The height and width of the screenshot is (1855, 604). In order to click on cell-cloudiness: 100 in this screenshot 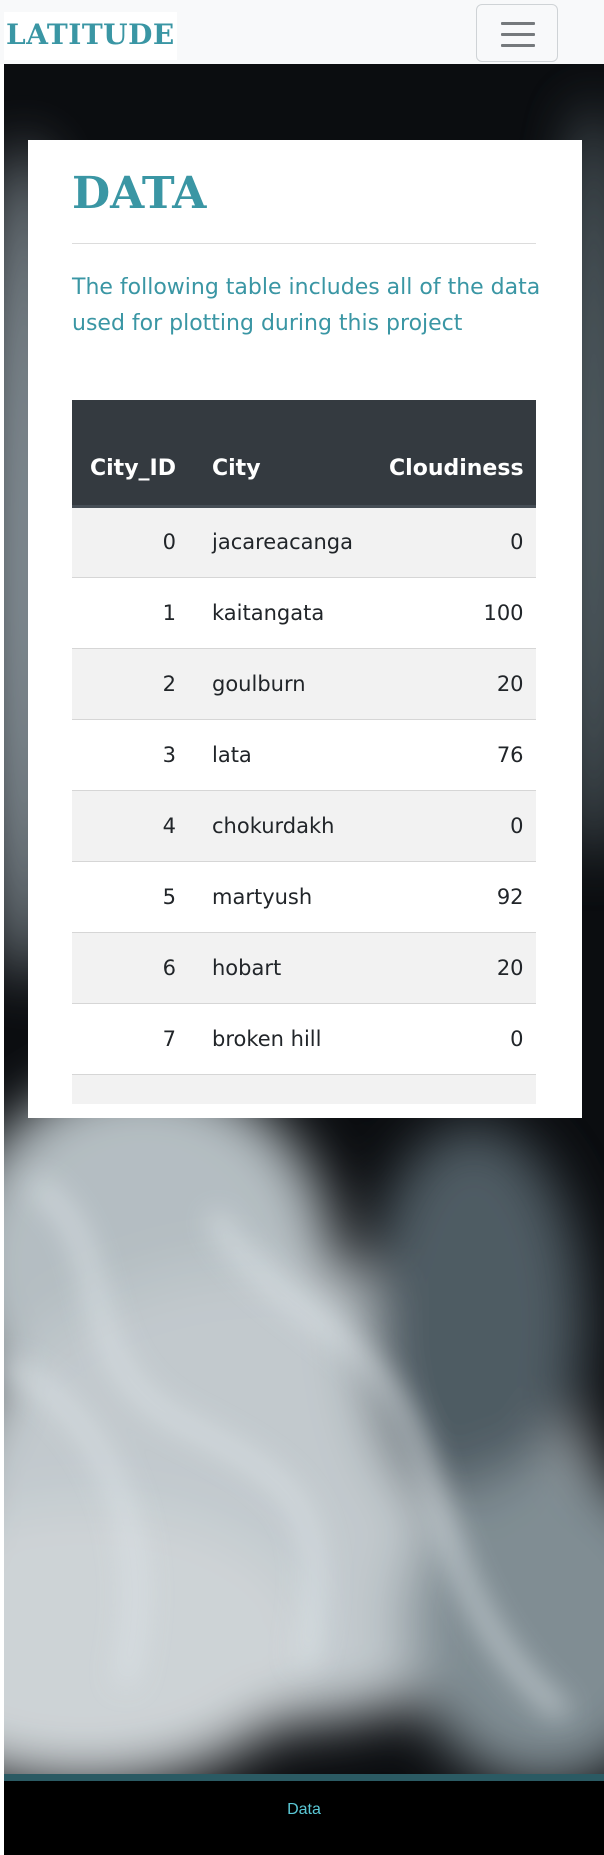, I will do `click(453, 612)`.